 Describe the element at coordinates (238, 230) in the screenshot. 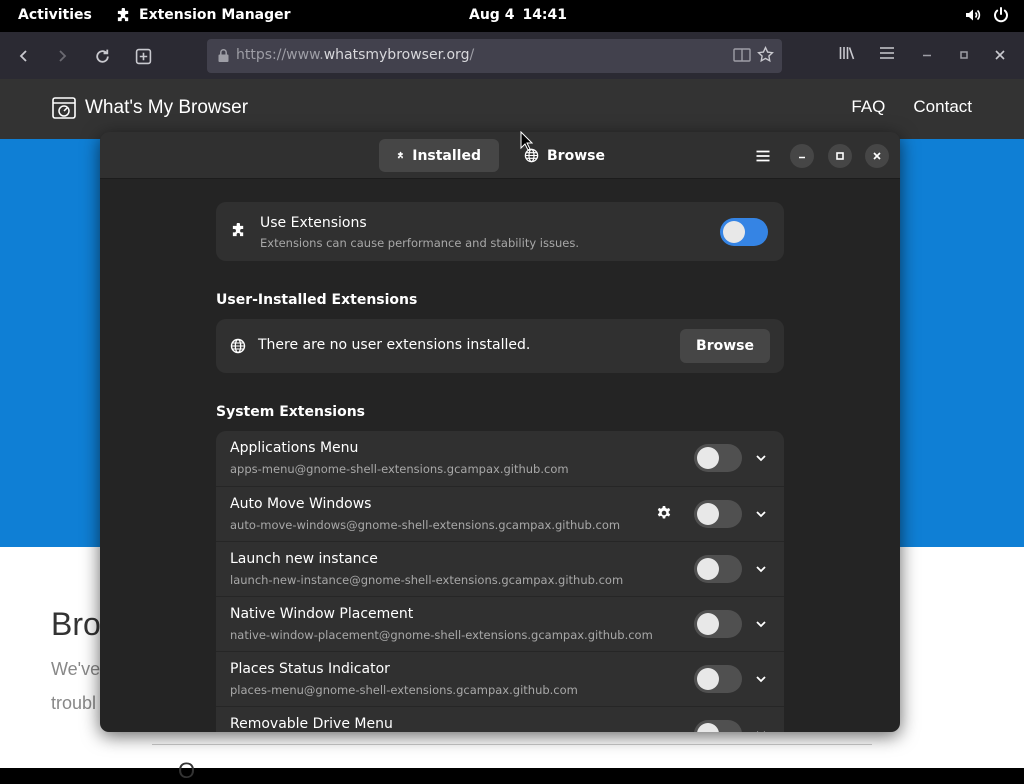

I see `puzzle-icon` at that location.